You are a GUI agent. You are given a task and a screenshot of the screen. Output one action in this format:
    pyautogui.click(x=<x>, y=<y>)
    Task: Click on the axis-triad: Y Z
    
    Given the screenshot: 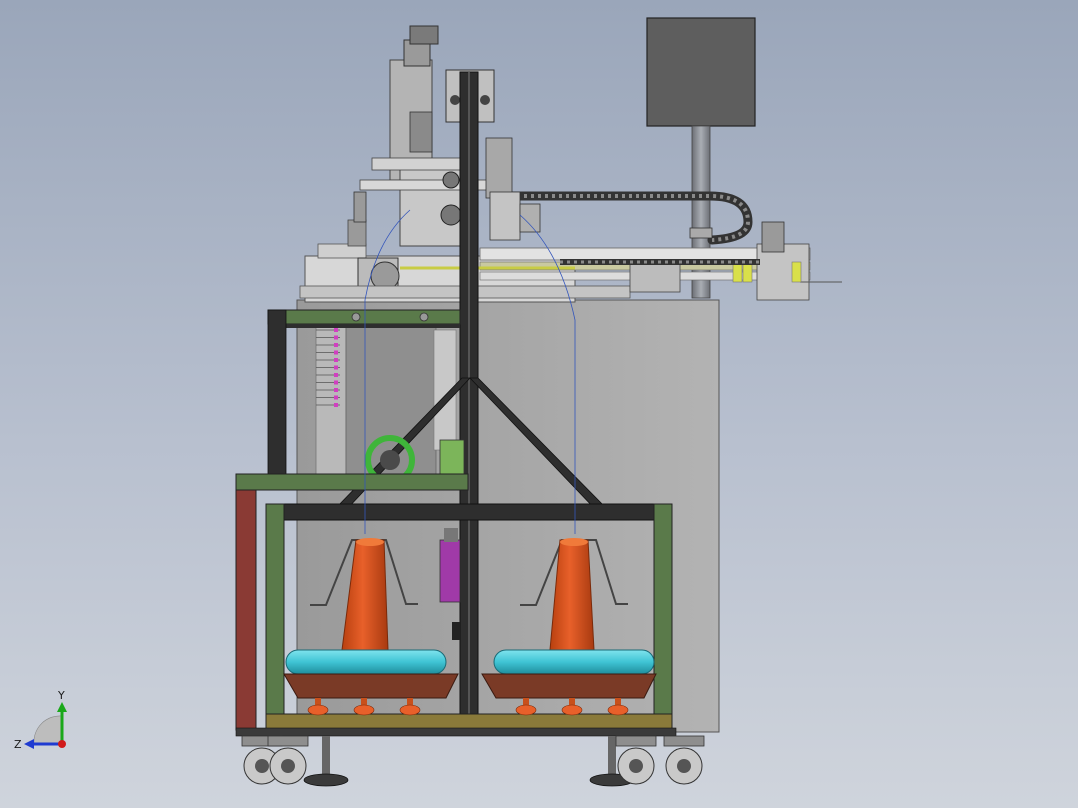 What is the action you would take?
    pyautogui.click(x=40, y=720)
    